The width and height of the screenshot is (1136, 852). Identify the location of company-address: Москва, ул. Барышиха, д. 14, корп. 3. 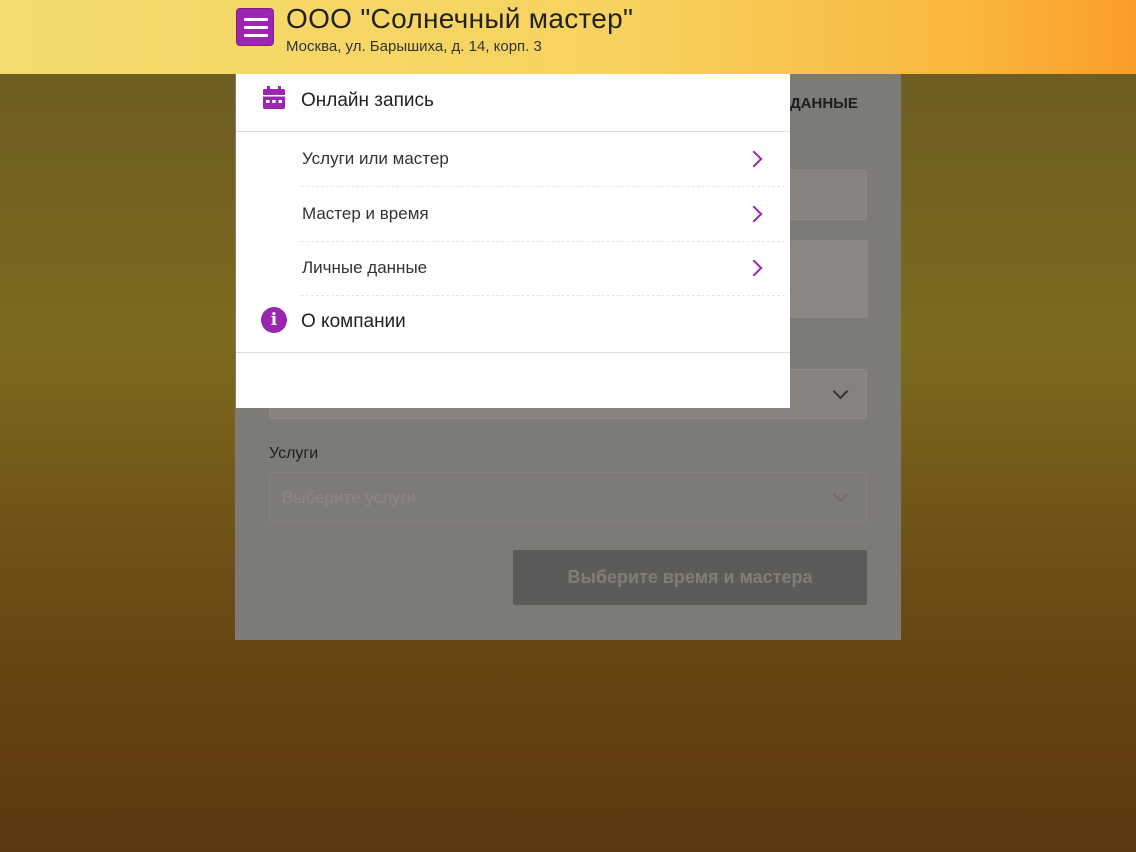
(414, 46).